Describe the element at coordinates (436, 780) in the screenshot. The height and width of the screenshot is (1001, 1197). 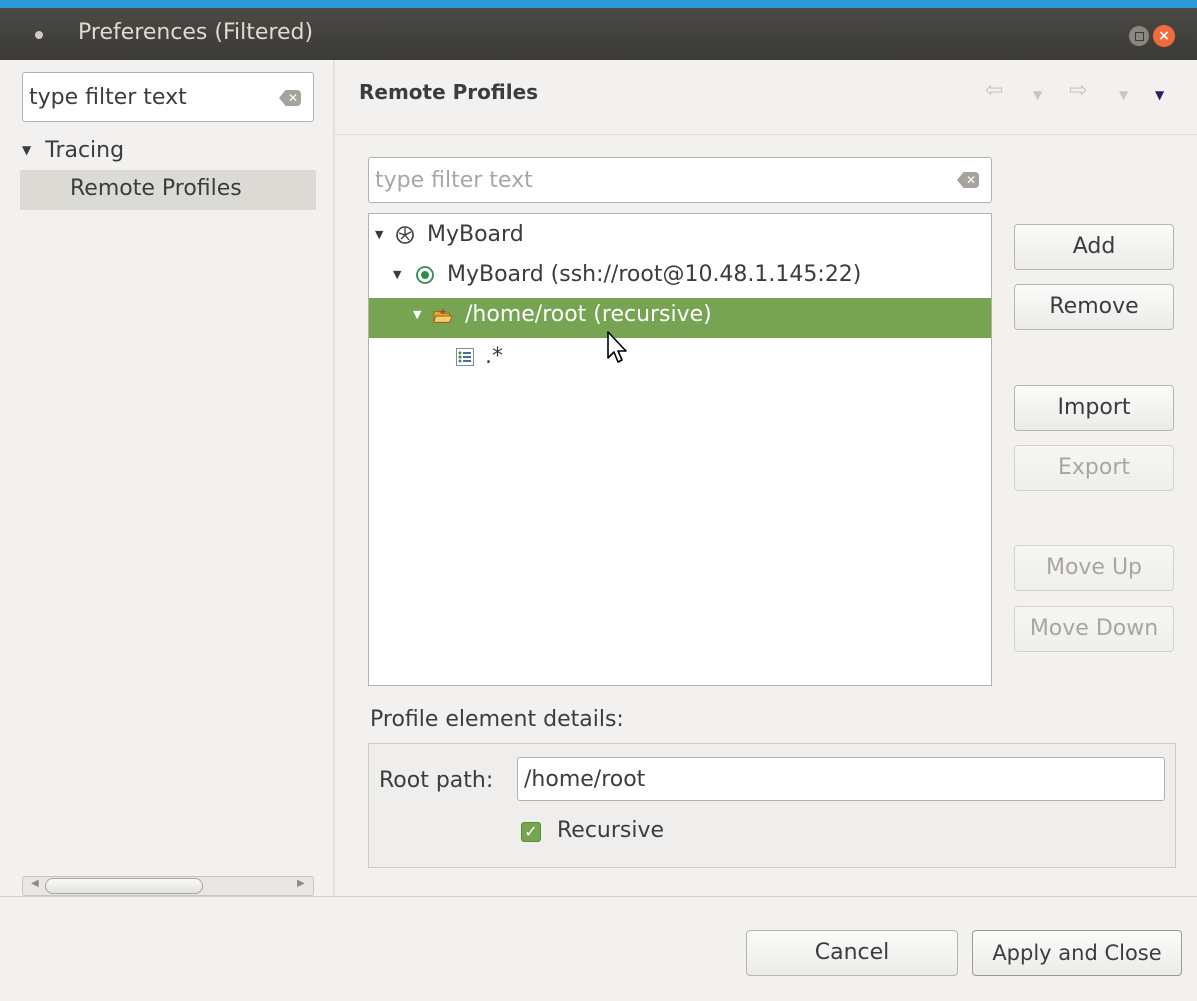
I see `root-path-label: Root path:` at that location.